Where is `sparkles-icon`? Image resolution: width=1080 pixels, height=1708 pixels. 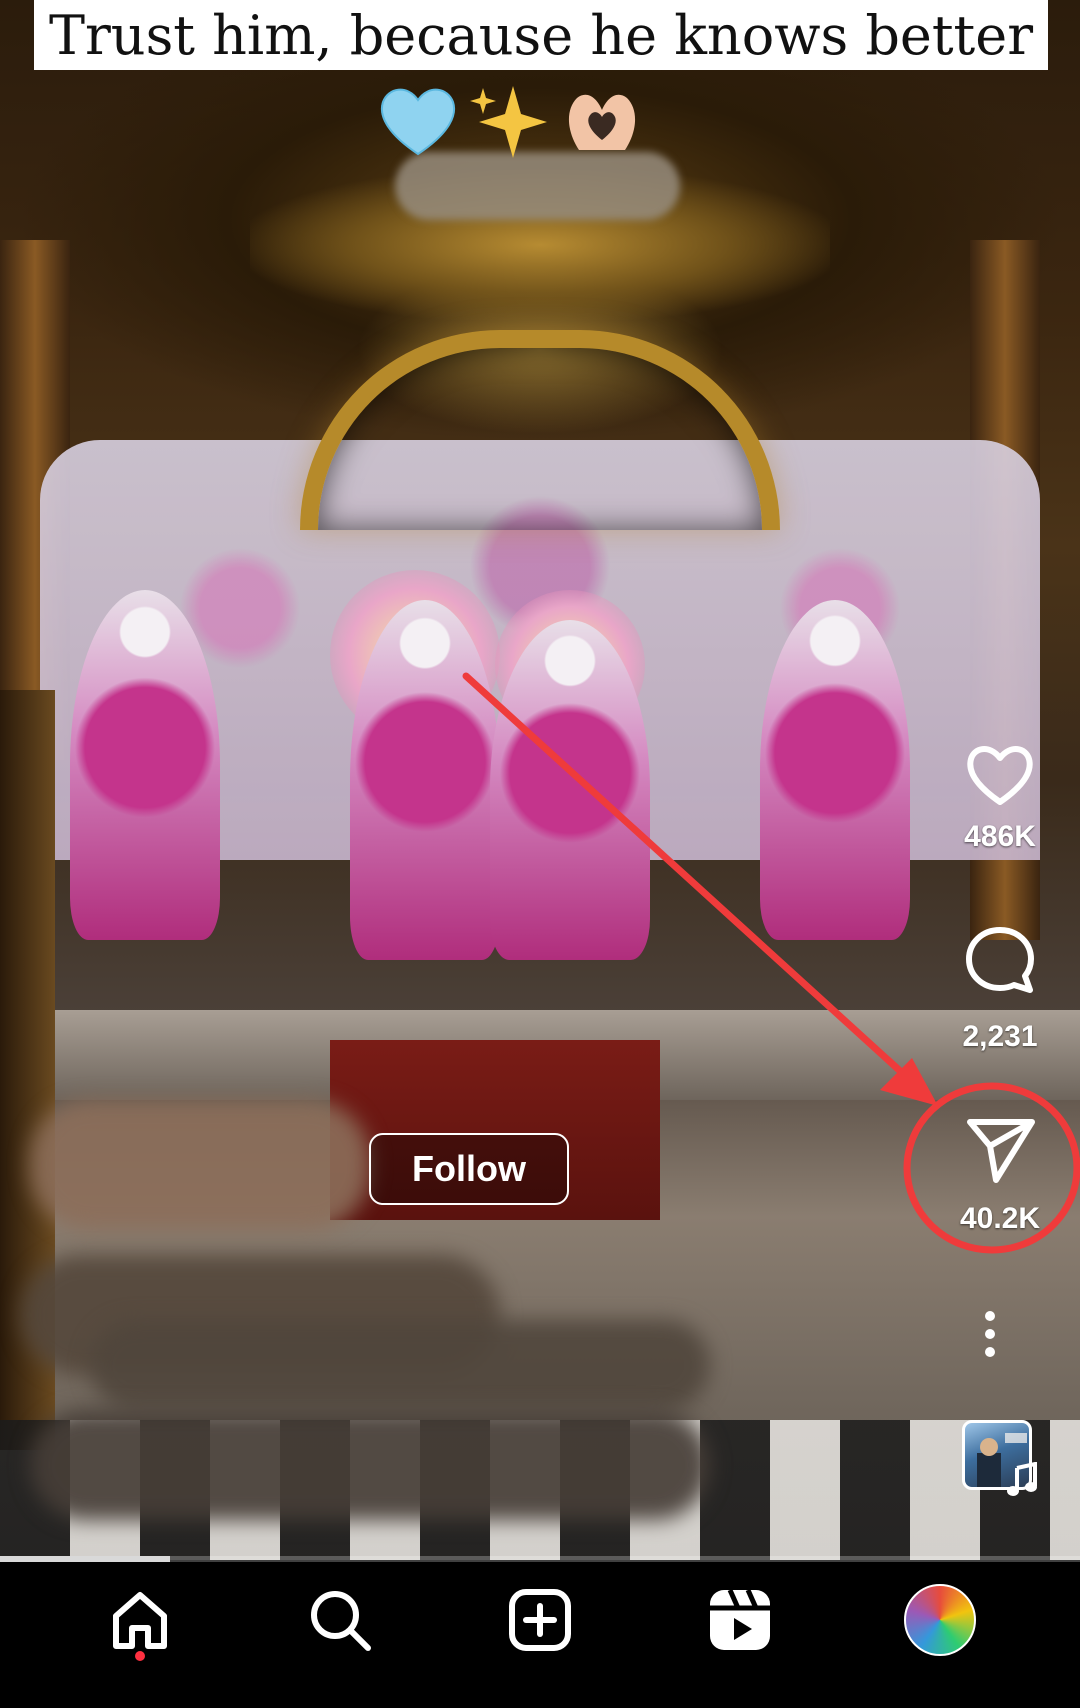 sparkles-icon is located at coordinates (508, 122).